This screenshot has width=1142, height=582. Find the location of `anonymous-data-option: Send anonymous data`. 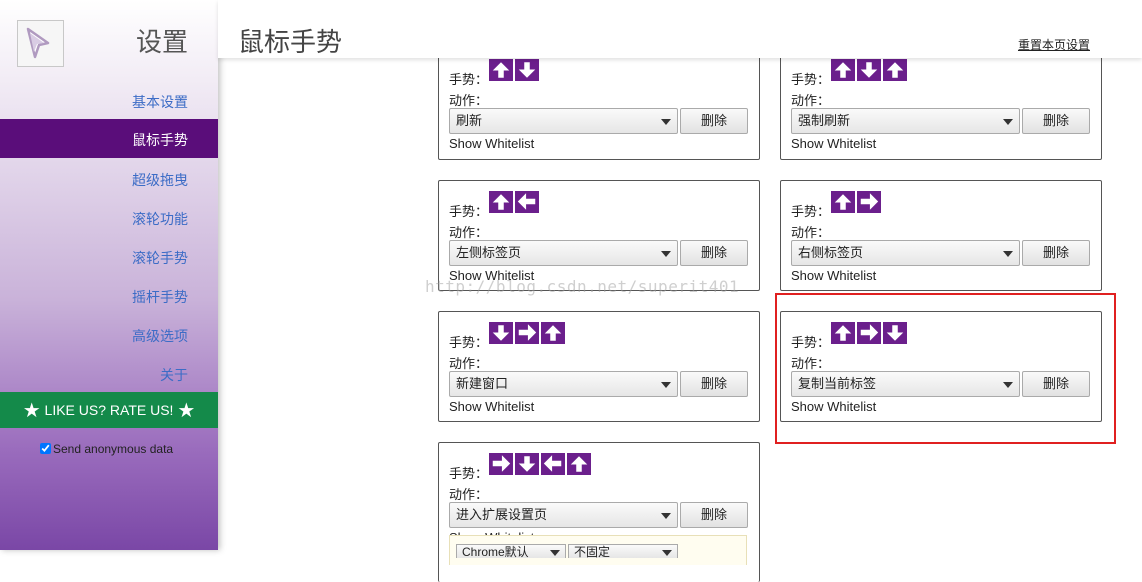

anonymous-data-option: Send anonymous data is located at coordinates (106, 449).